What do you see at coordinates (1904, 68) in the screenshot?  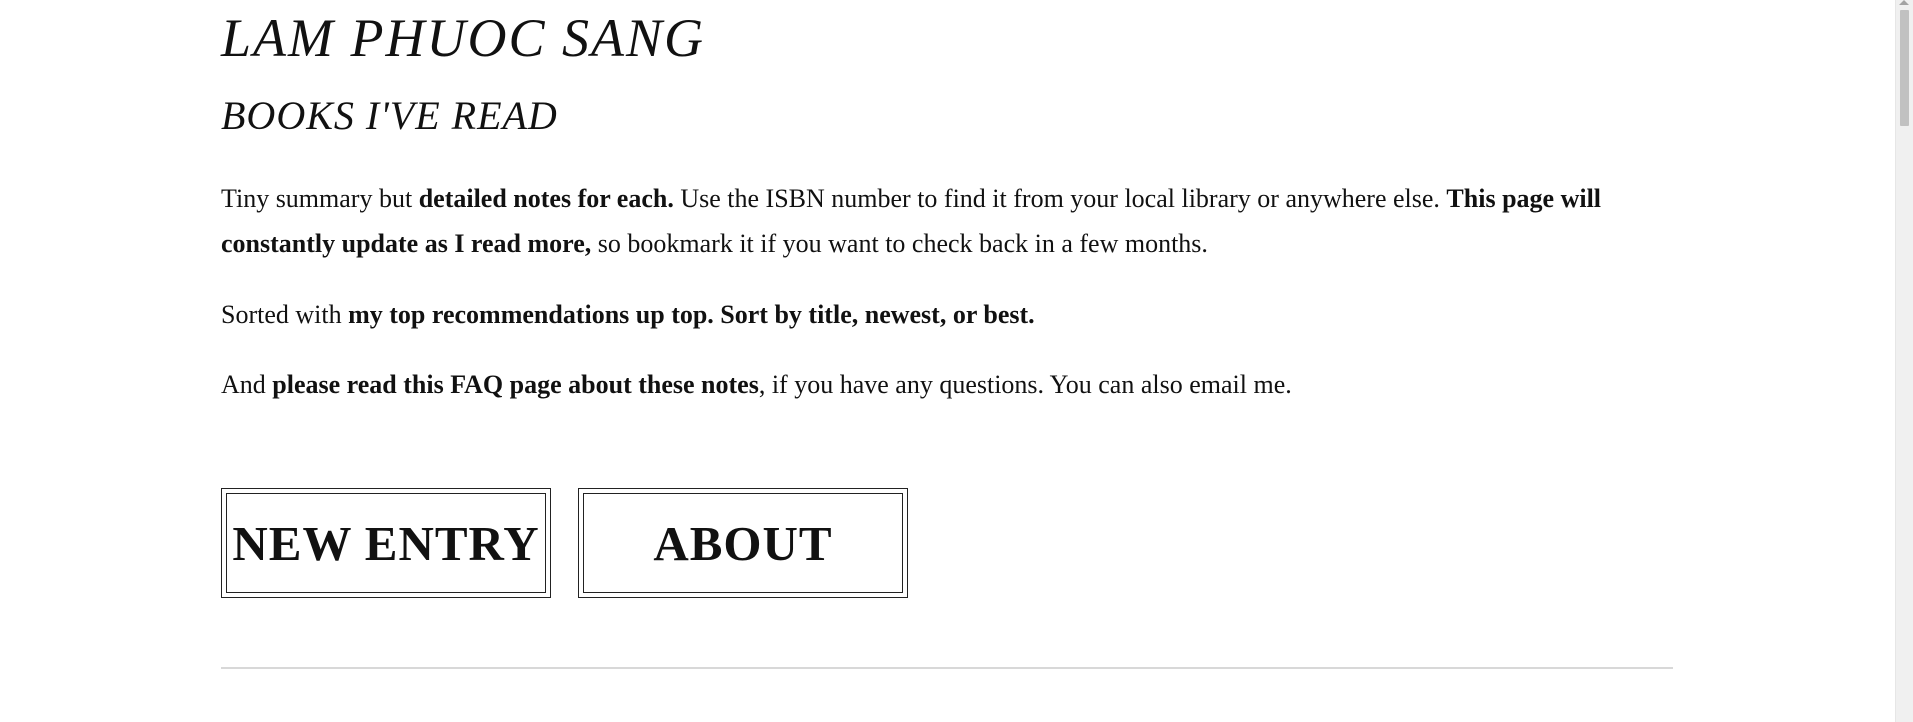 I see `scrollbar-thumb` at bounding box center [1904, 68].